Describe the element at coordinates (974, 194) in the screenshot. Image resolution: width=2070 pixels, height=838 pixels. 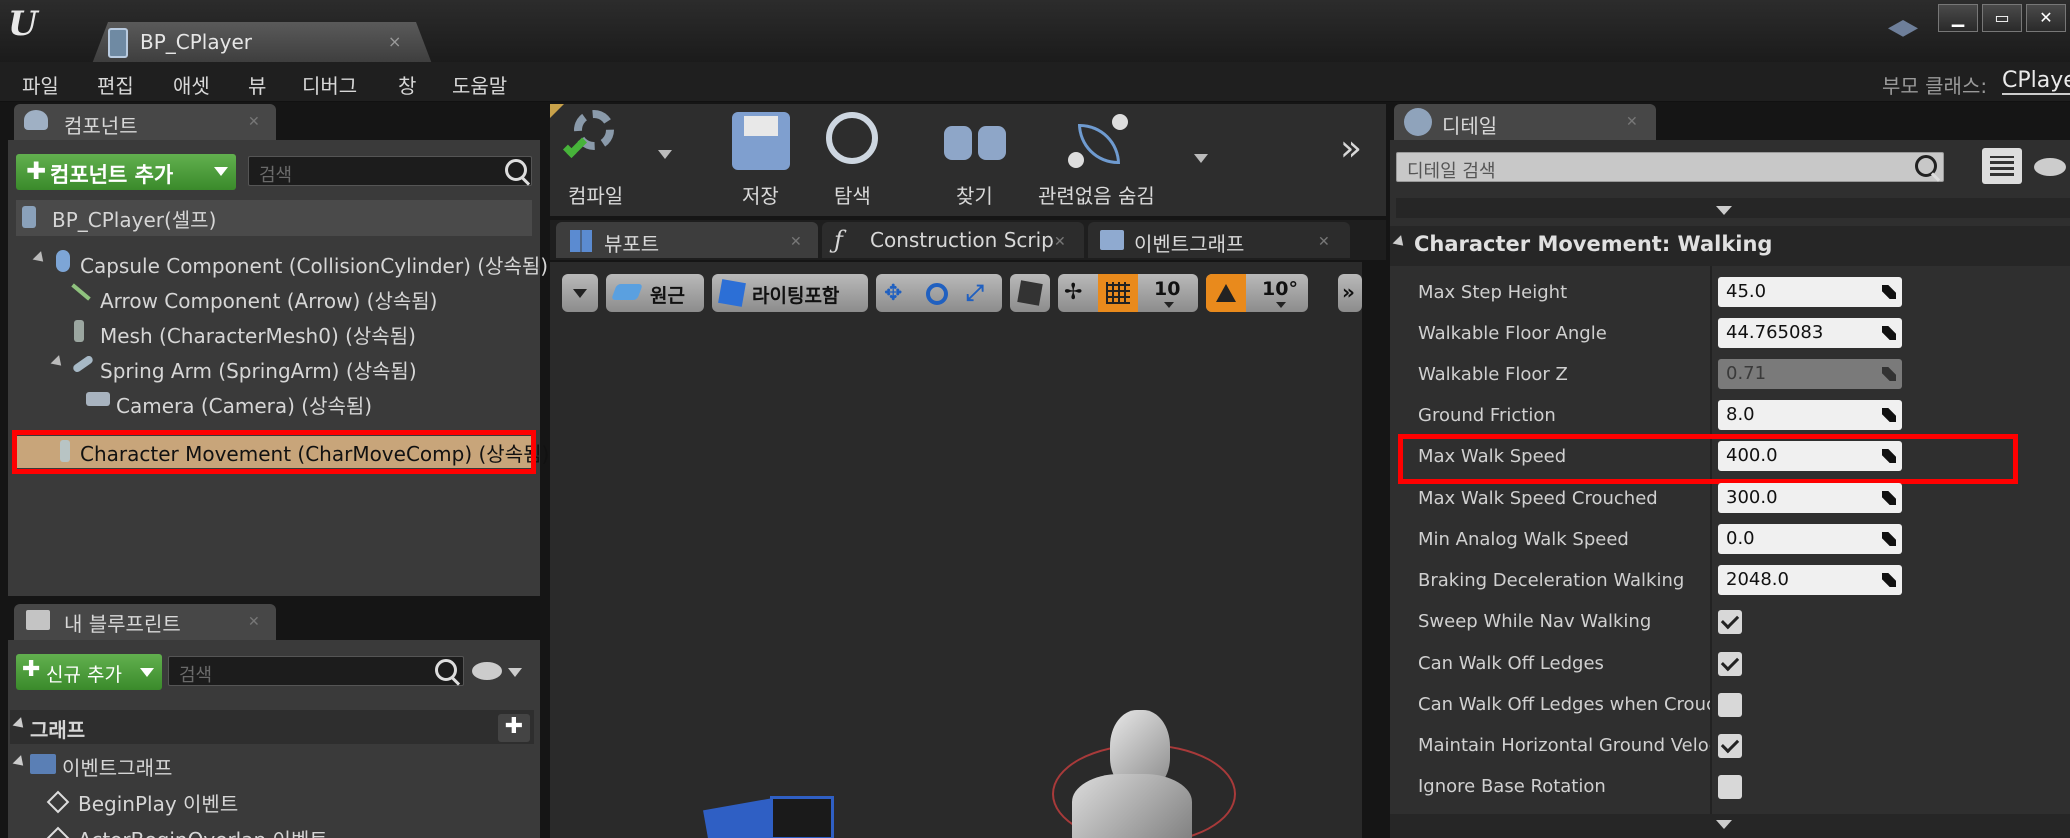
I see `find-button: 찾기` at that location.